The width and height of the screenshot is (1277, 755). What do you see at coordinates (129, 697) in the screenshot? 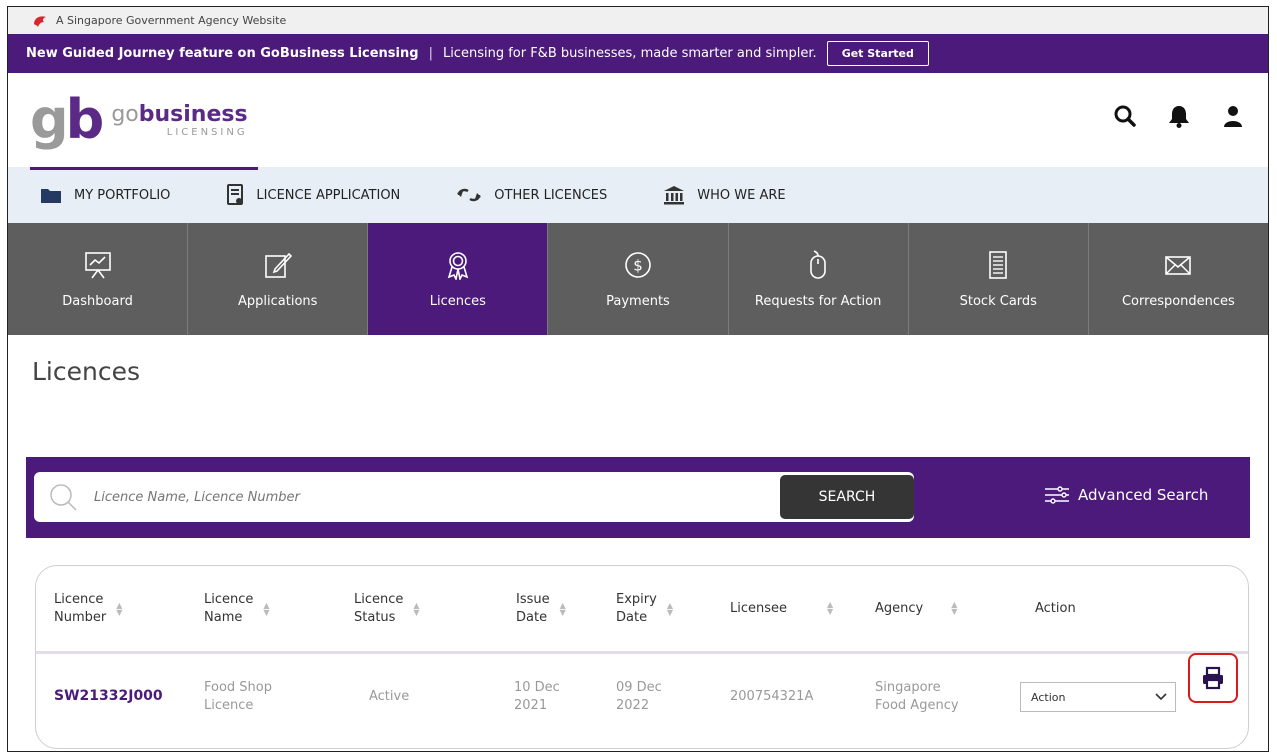
I see `licence-number-link: SW21332J000` at bounding box center [129, 697].